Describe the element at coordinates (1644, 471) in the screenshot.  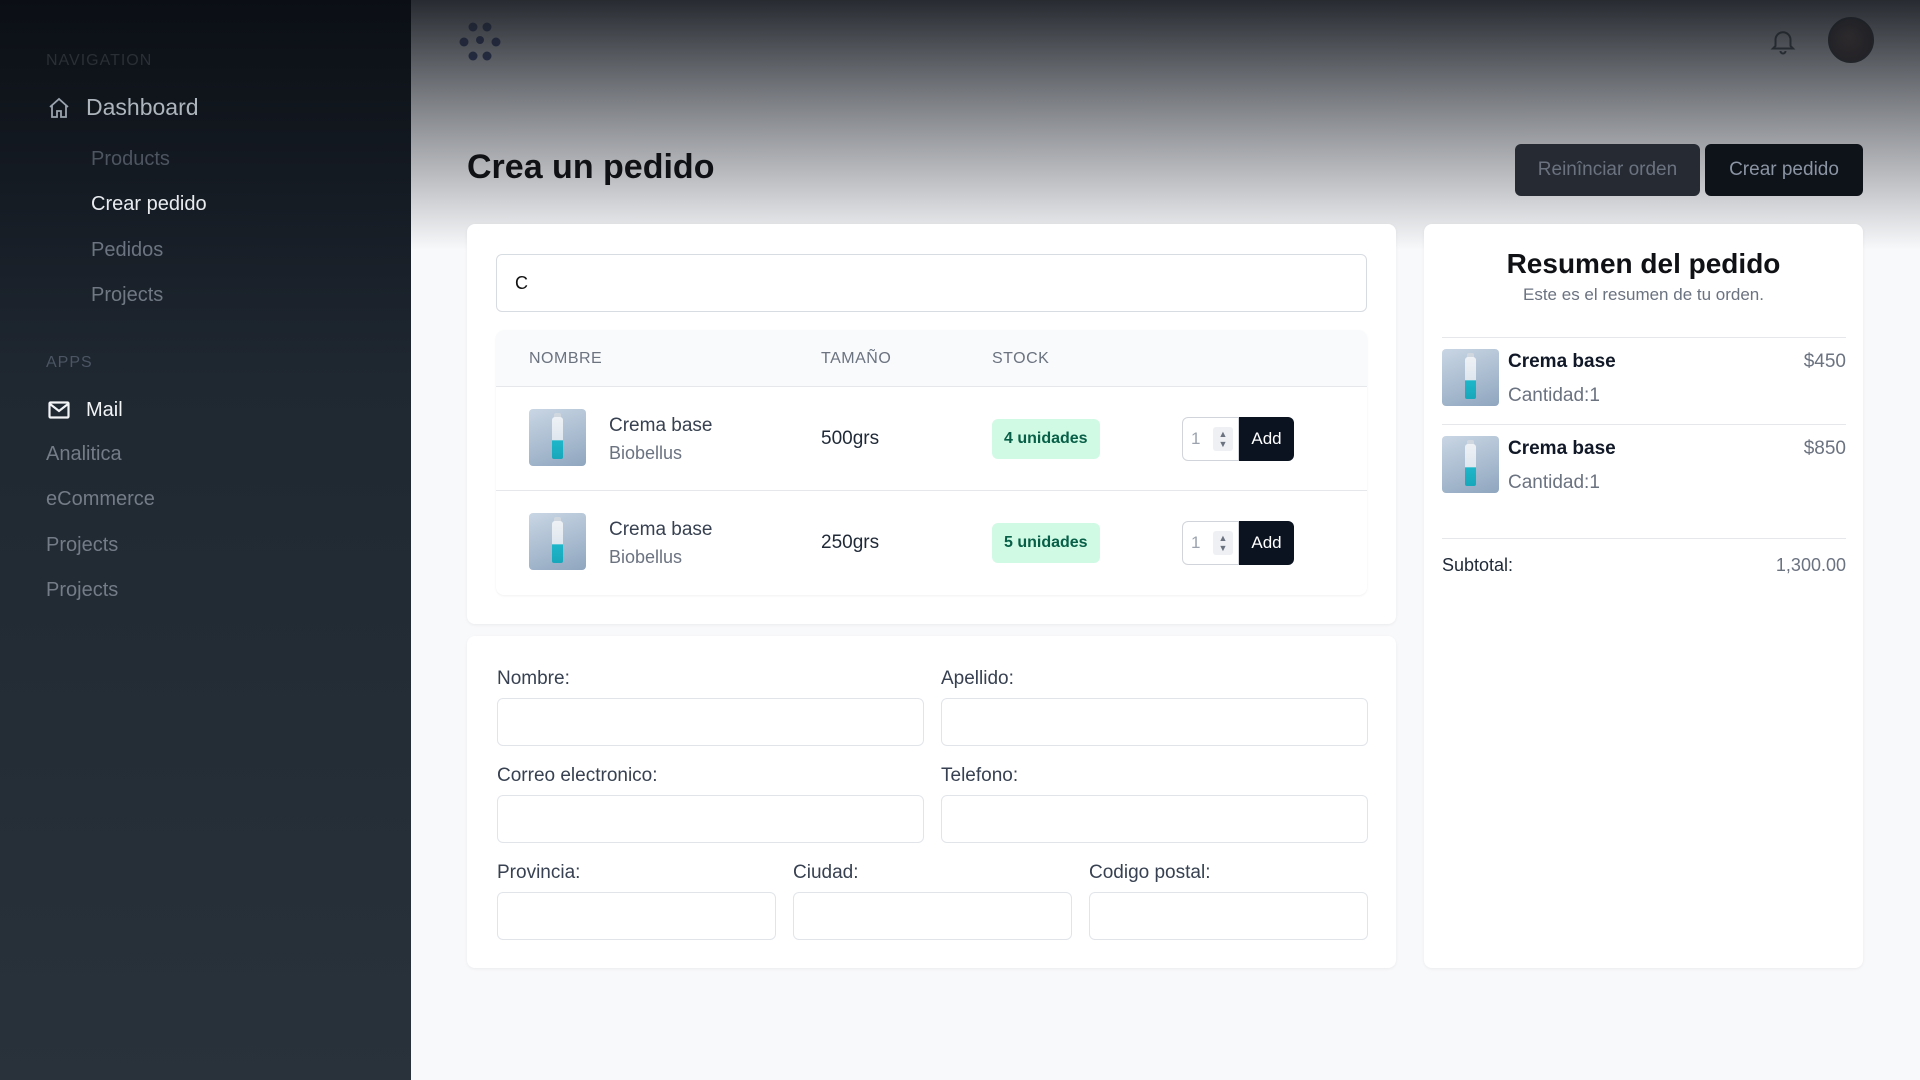
I see `summary-item: Crema base $850 Cantidad:1` at that location.